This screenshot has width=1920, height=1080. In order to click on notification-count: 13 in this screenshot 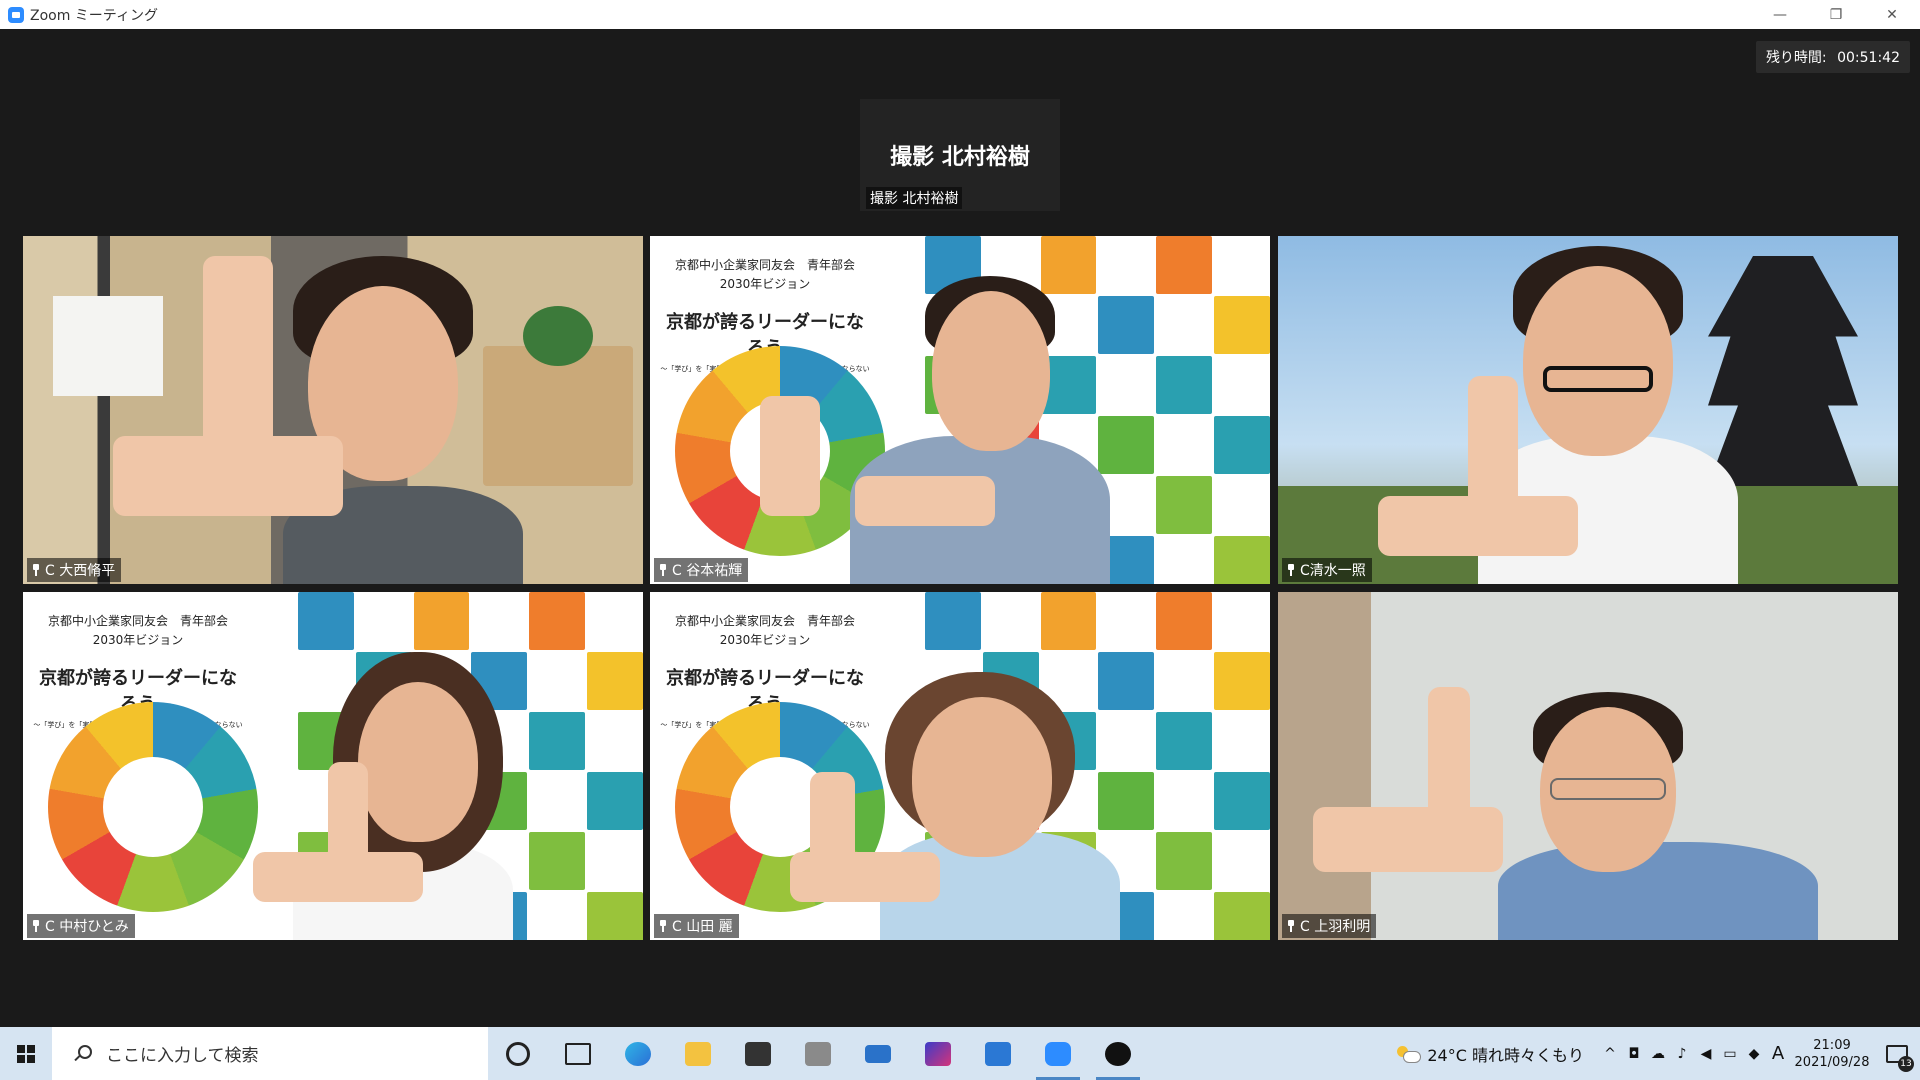, I will do `click(1906, 1064)`.